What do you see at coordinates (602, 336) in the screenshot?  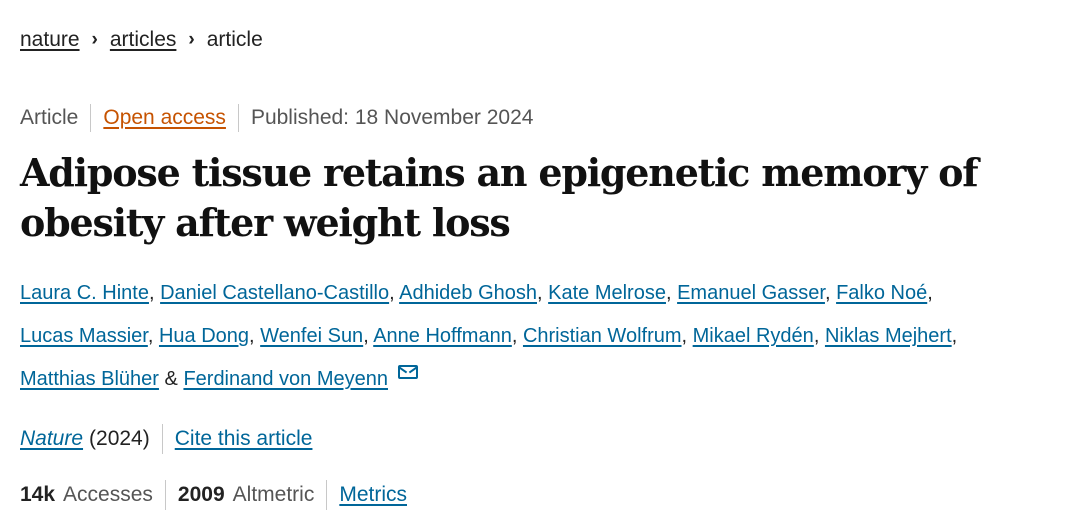 I see `author-link: Christian Wolfrum` at bounding box center [602, 336].